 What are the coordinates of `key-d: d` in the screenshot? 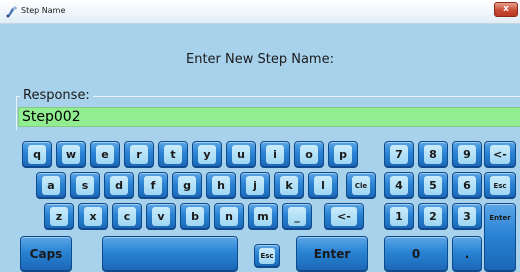 It's located at (119, 185).